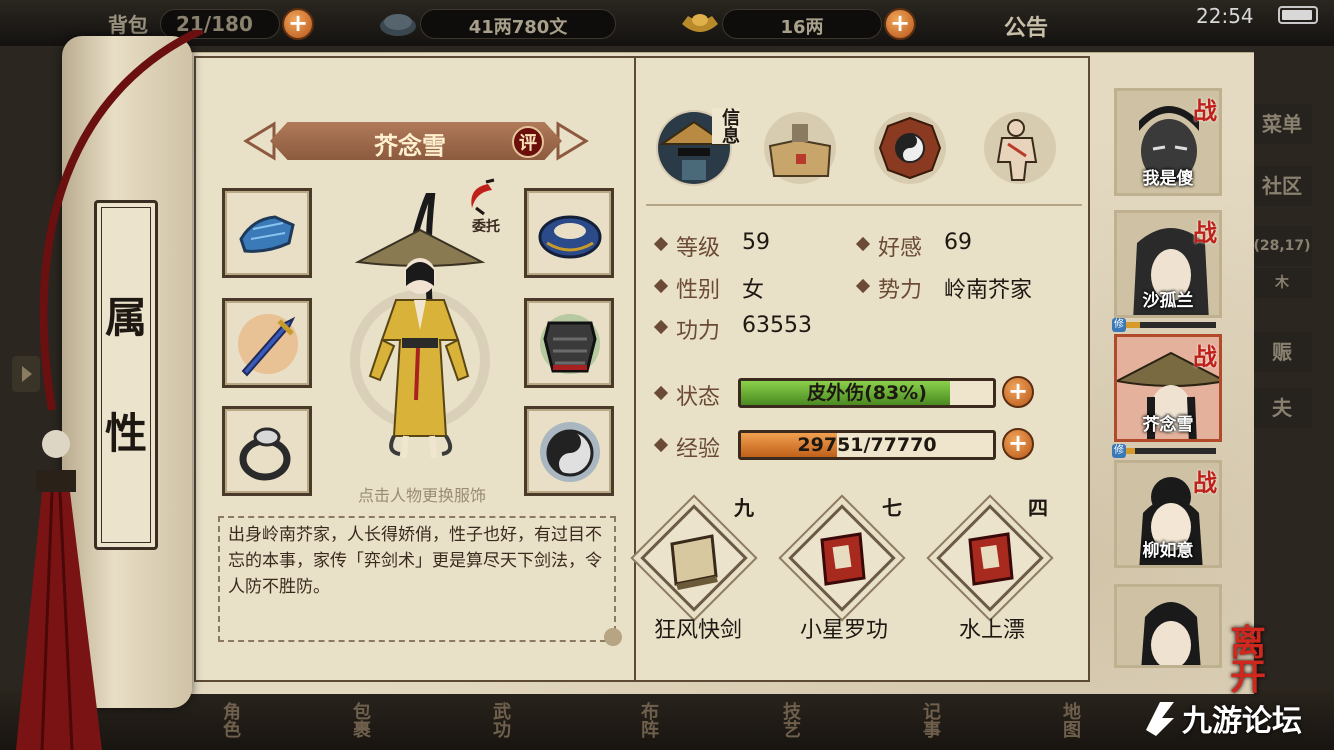  I want to click on roster-name: 芥念雪, so click(1168, 425).